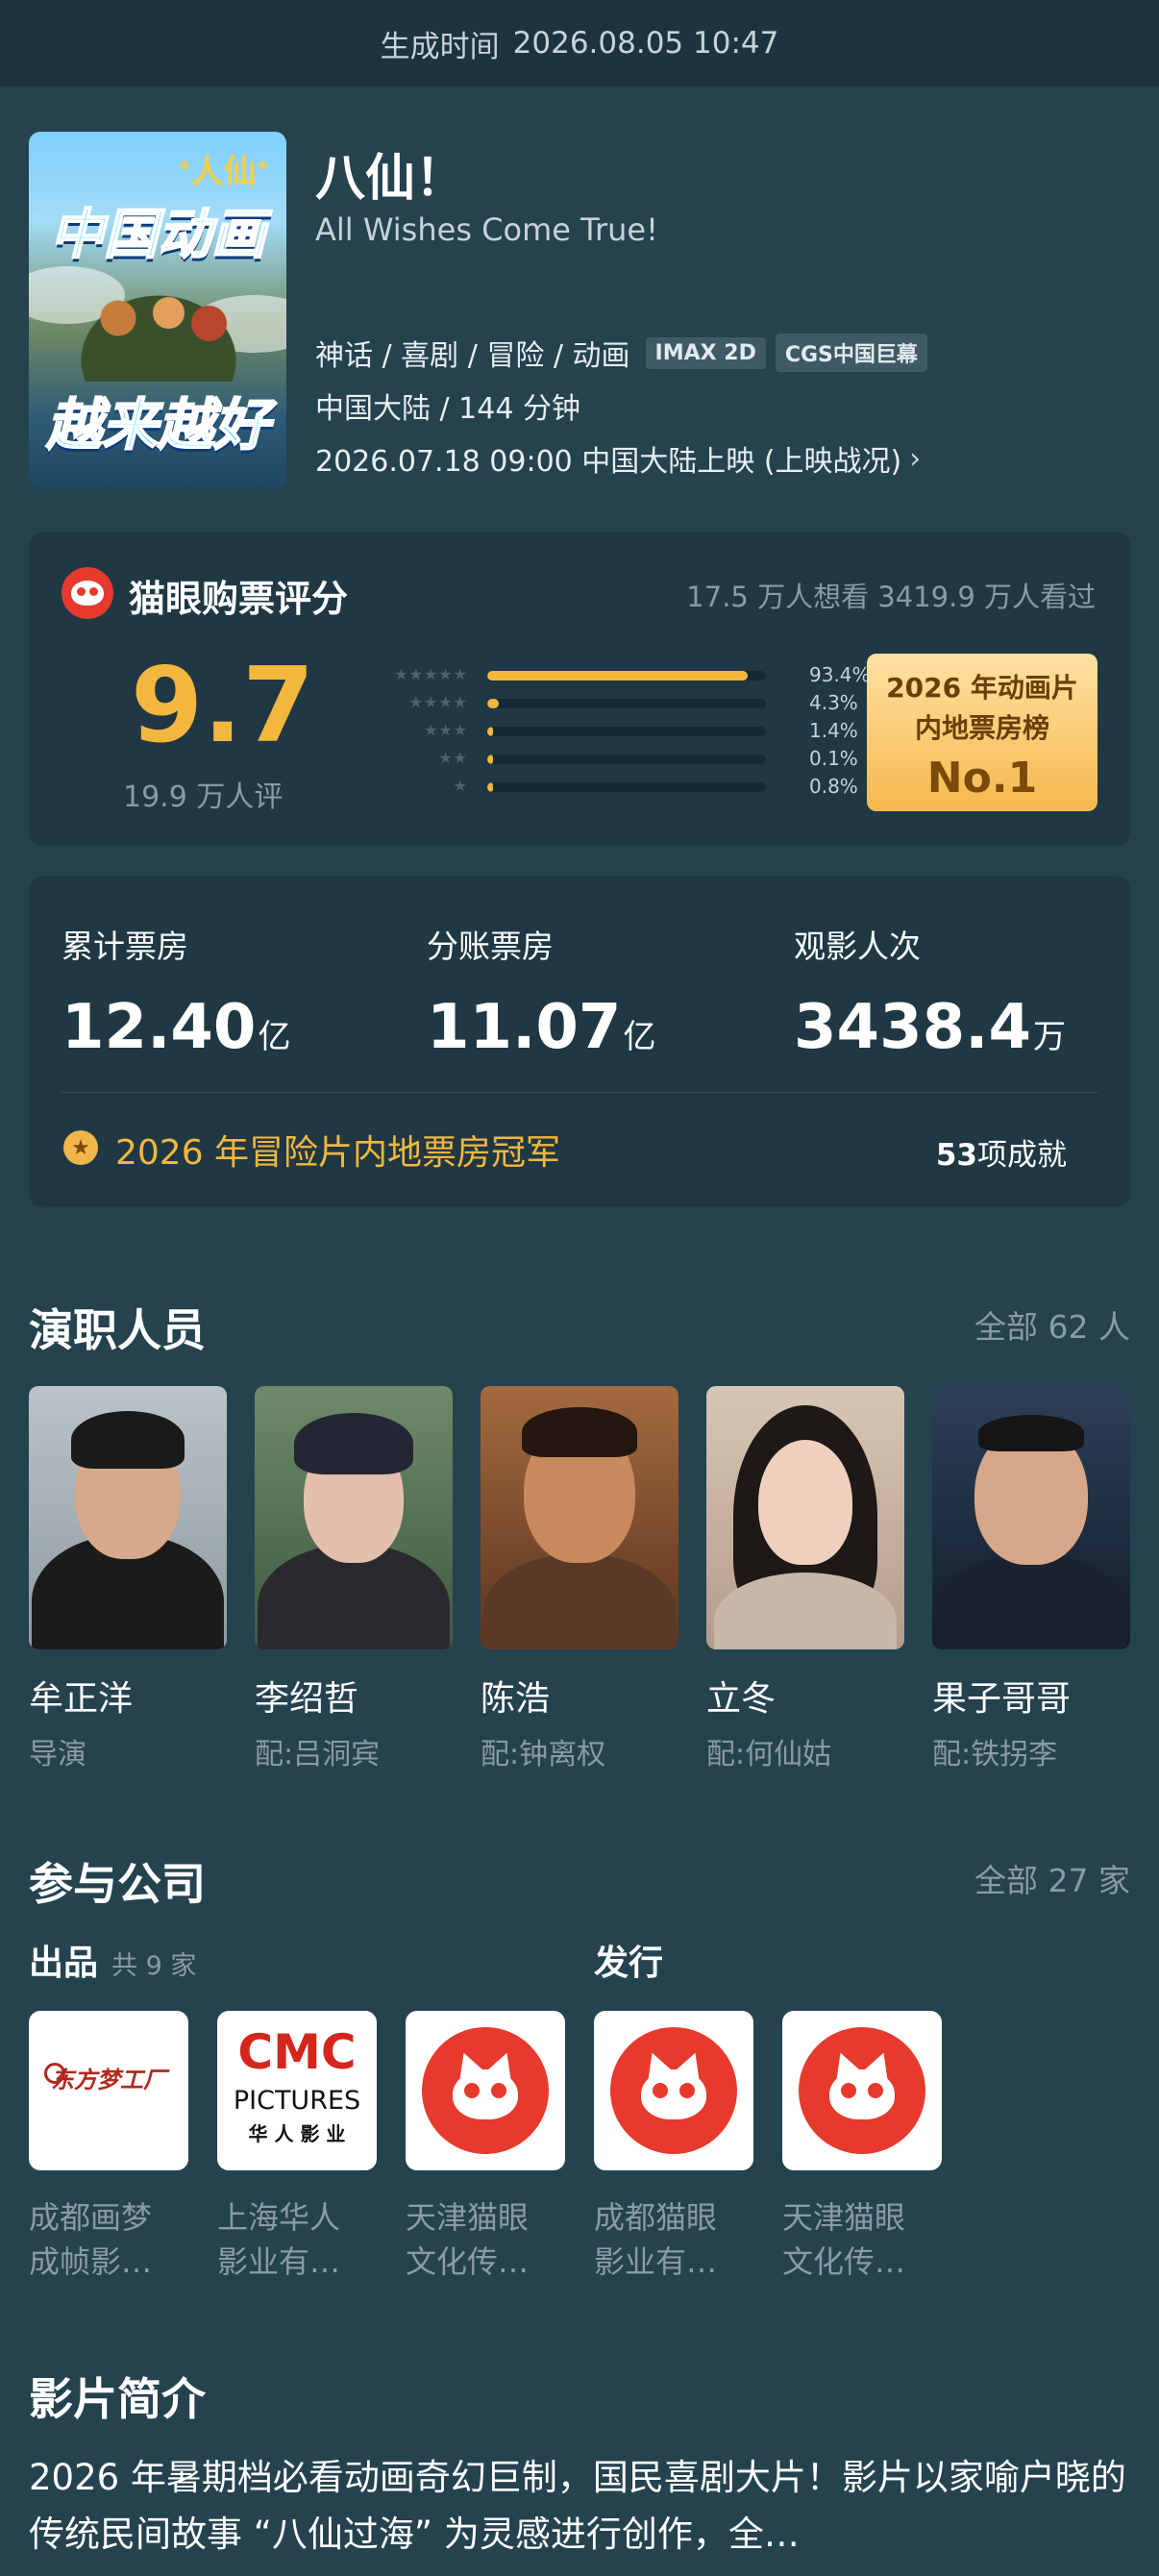 This screenshot has height=2576, width=1159. I want to click on achievements-link: 53项成就, so click(1001, 1152).